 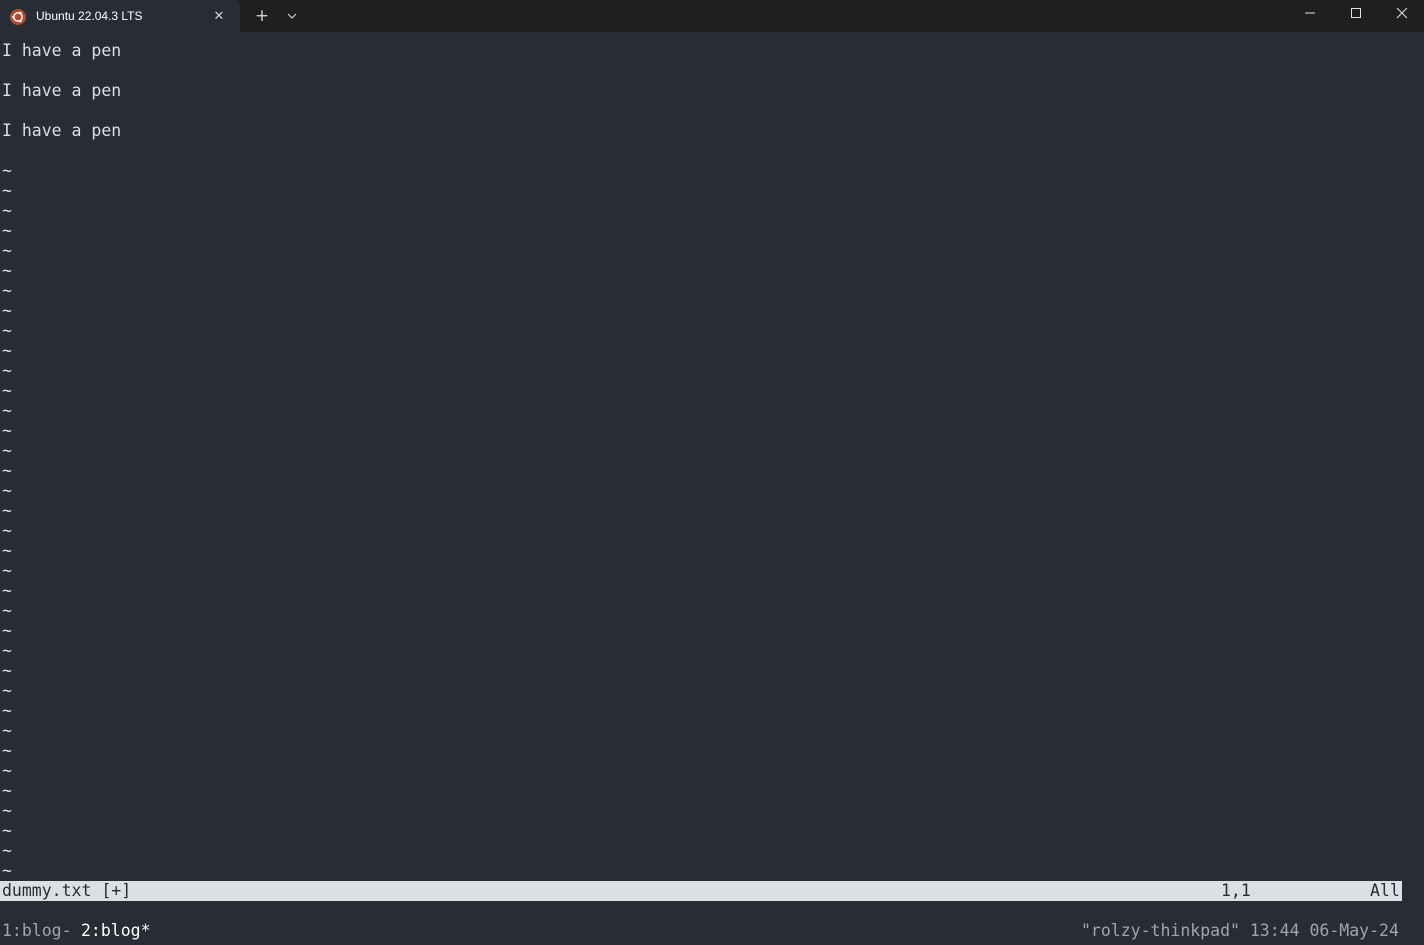 What do you see at coordinates (37, 931) in the screenshot?
I see `tmux-window-1: 1:blog-` at bounding box center [37, 931].